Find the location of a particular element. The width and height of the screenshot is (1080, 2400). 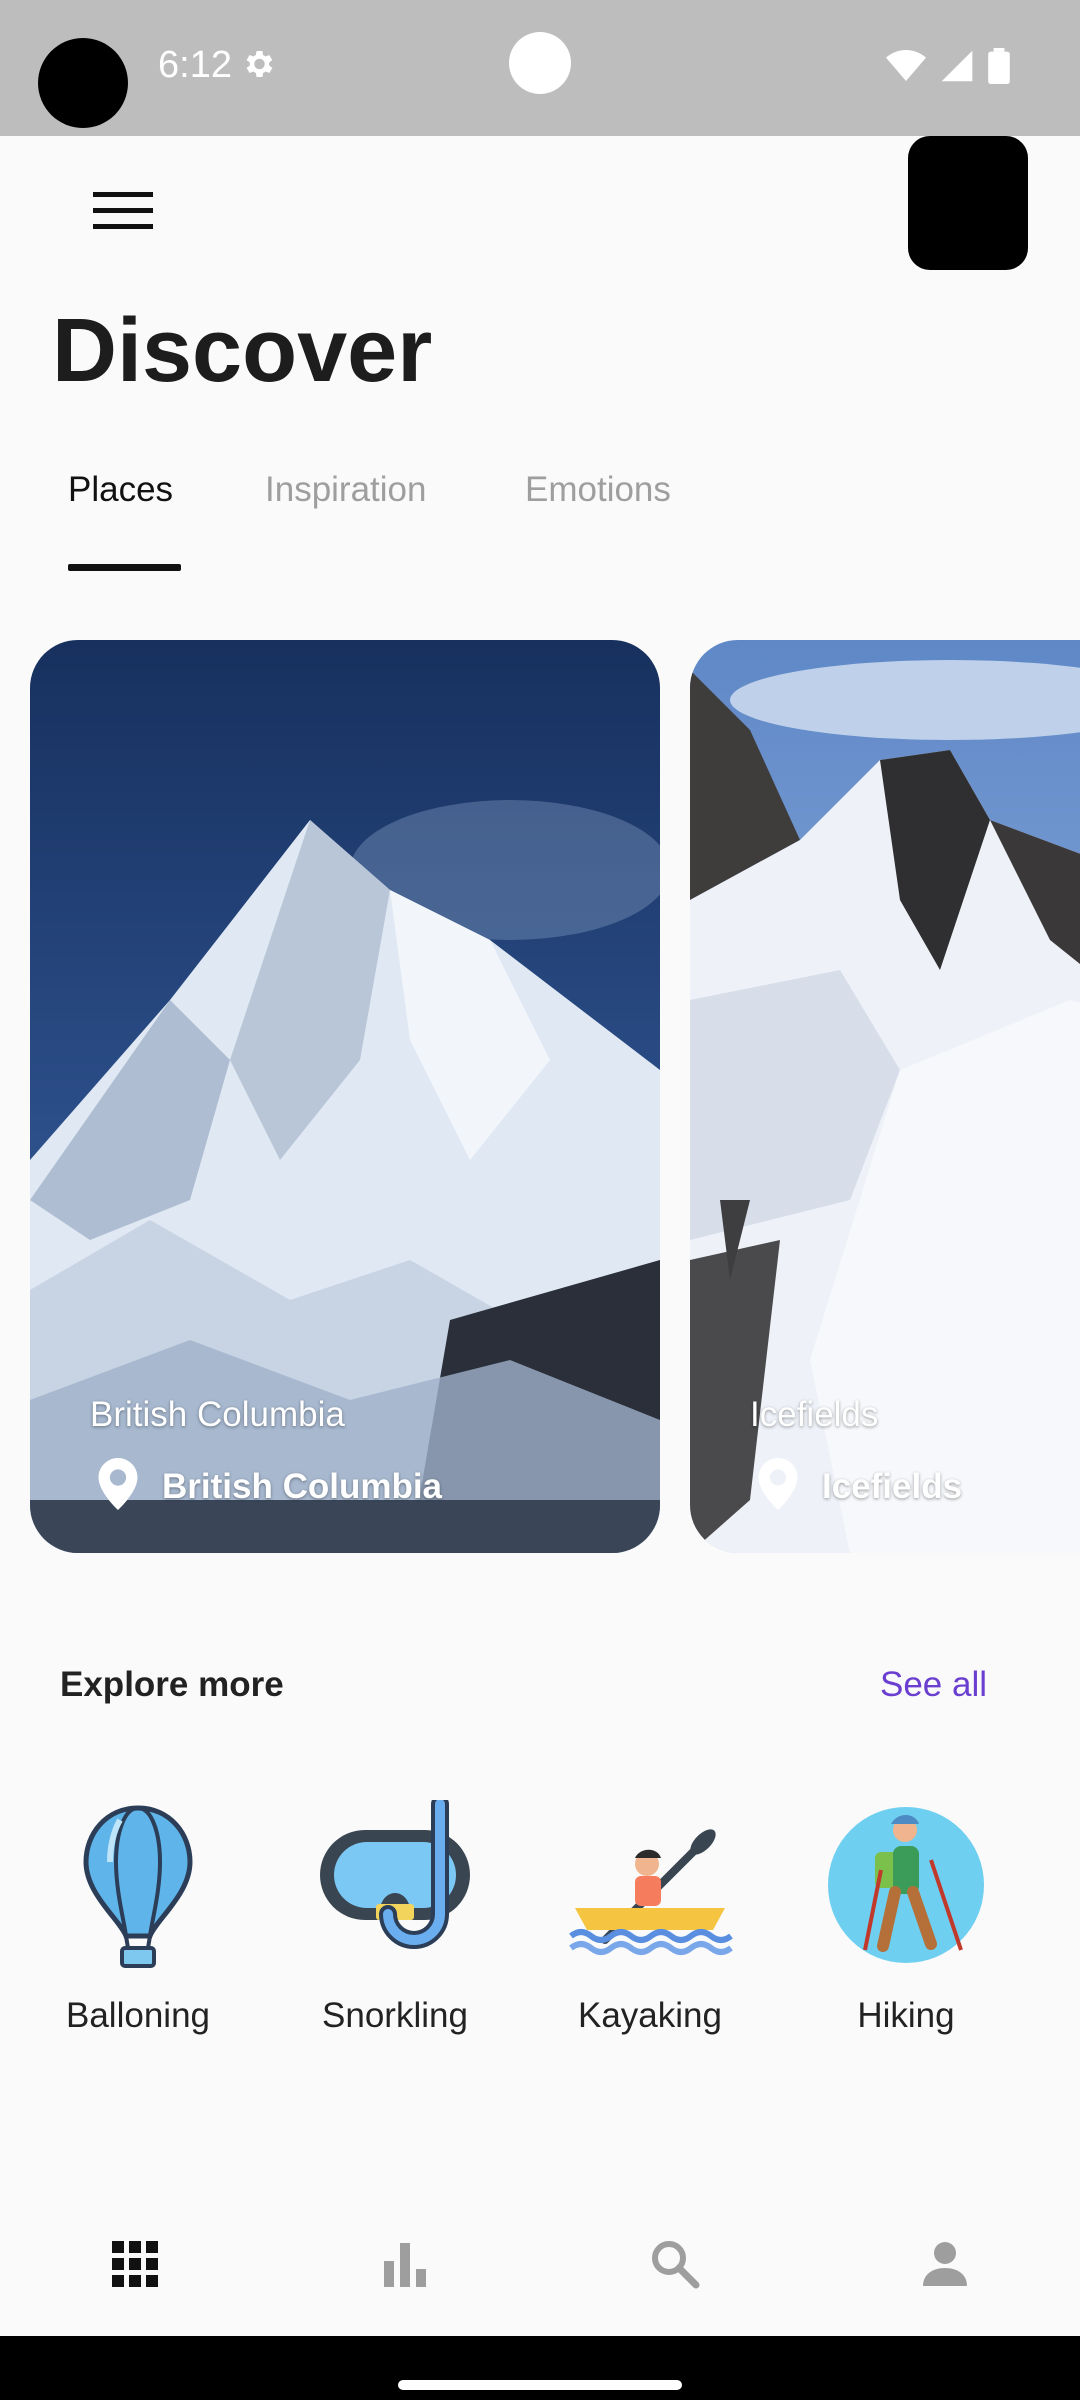

menu-icon is located at coordinates (123, 213).